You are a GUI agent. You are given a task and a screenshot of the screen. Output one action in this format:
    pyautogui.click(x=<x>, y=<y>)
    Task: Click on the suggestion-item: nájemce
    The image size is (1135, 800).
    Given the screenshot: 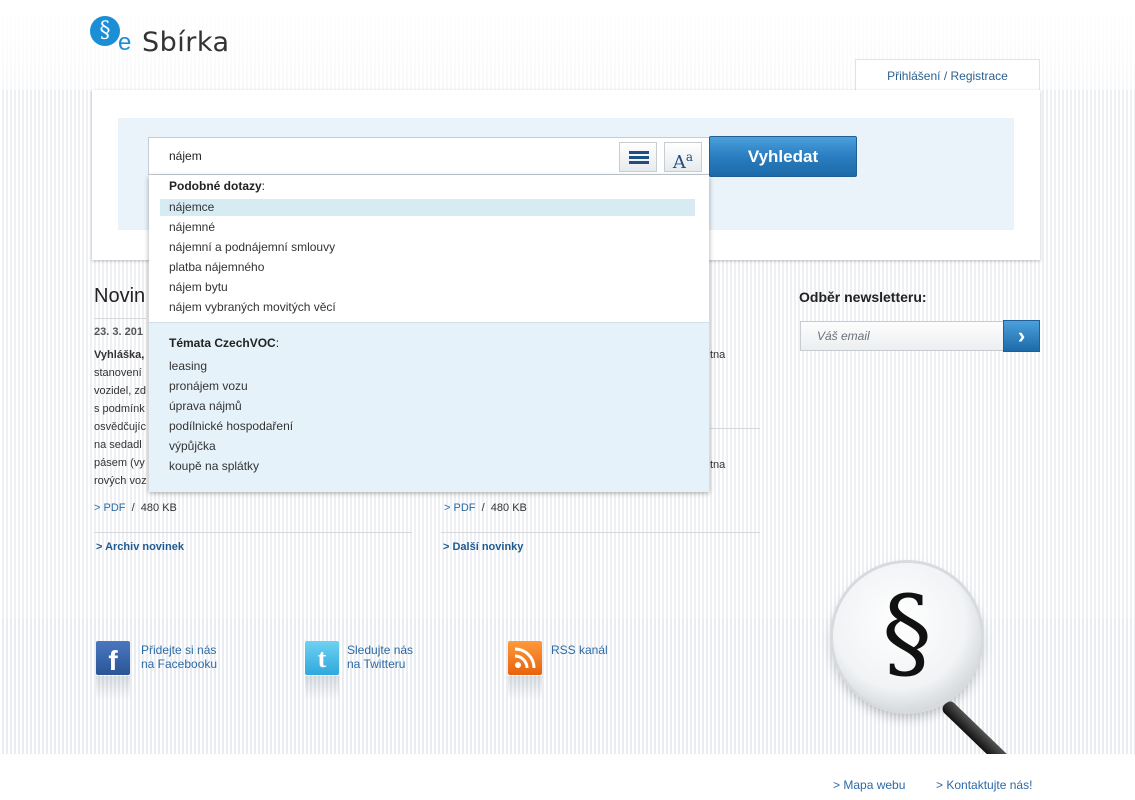 What is the action you would take?
    pyautogui.click(x=427, y=207)
    